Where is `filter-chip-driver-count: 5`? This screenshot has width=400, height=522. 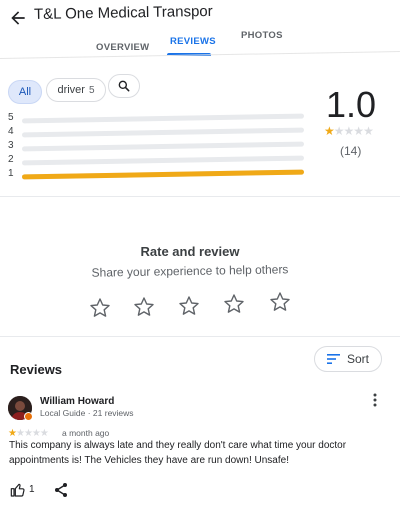
filter-chip-driver-count: 5 is located at coordinates (91, 90).